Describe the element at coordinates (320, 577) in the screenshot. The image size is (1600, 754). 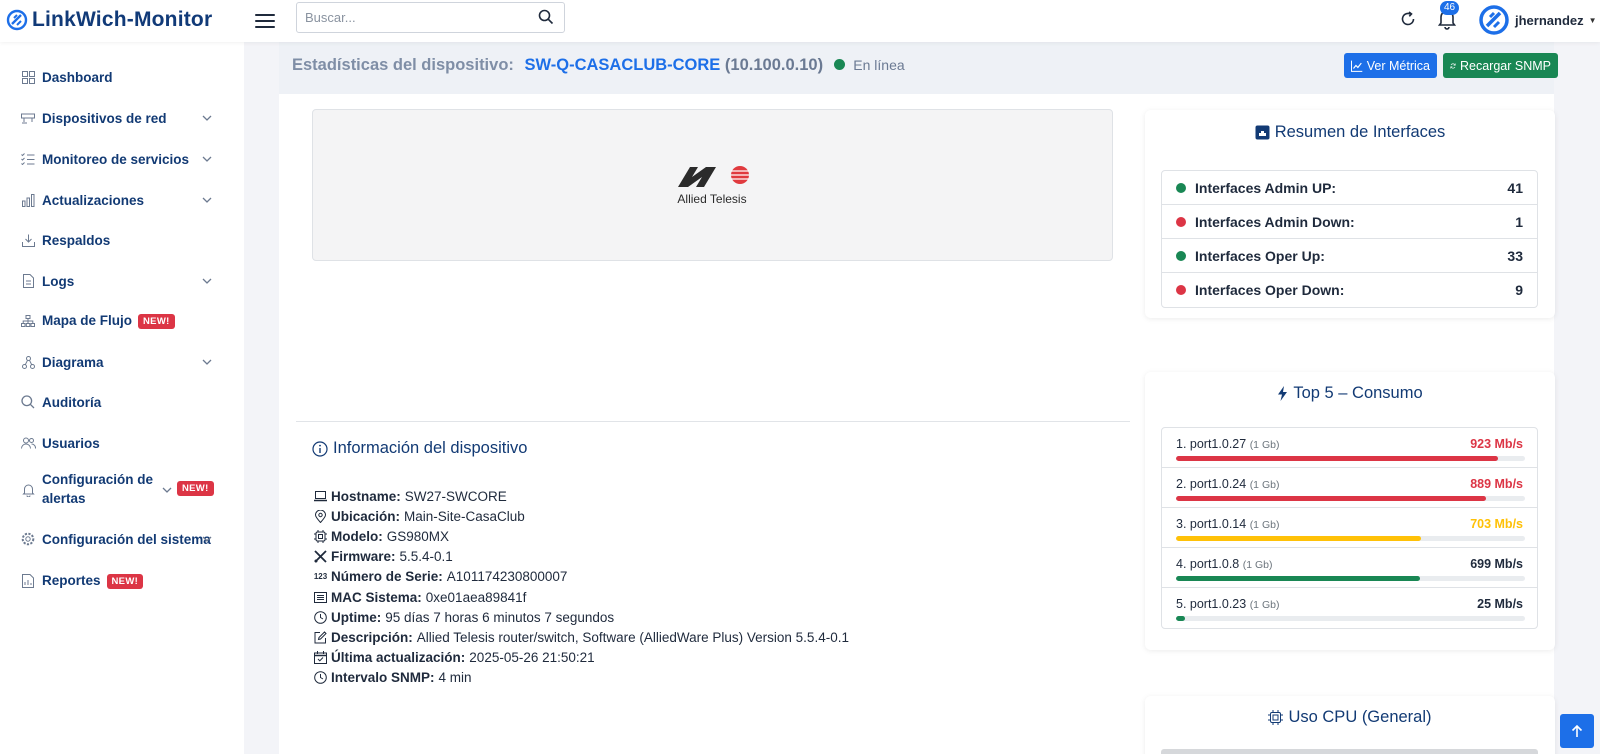
I see `123-icon: 123` at that location.